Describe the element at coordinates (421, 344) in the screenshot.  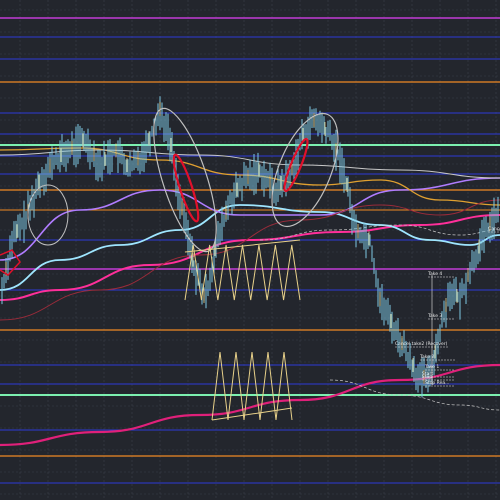
I see `trade-annotation-label: Cancel.take2 (Recover)` at that location.